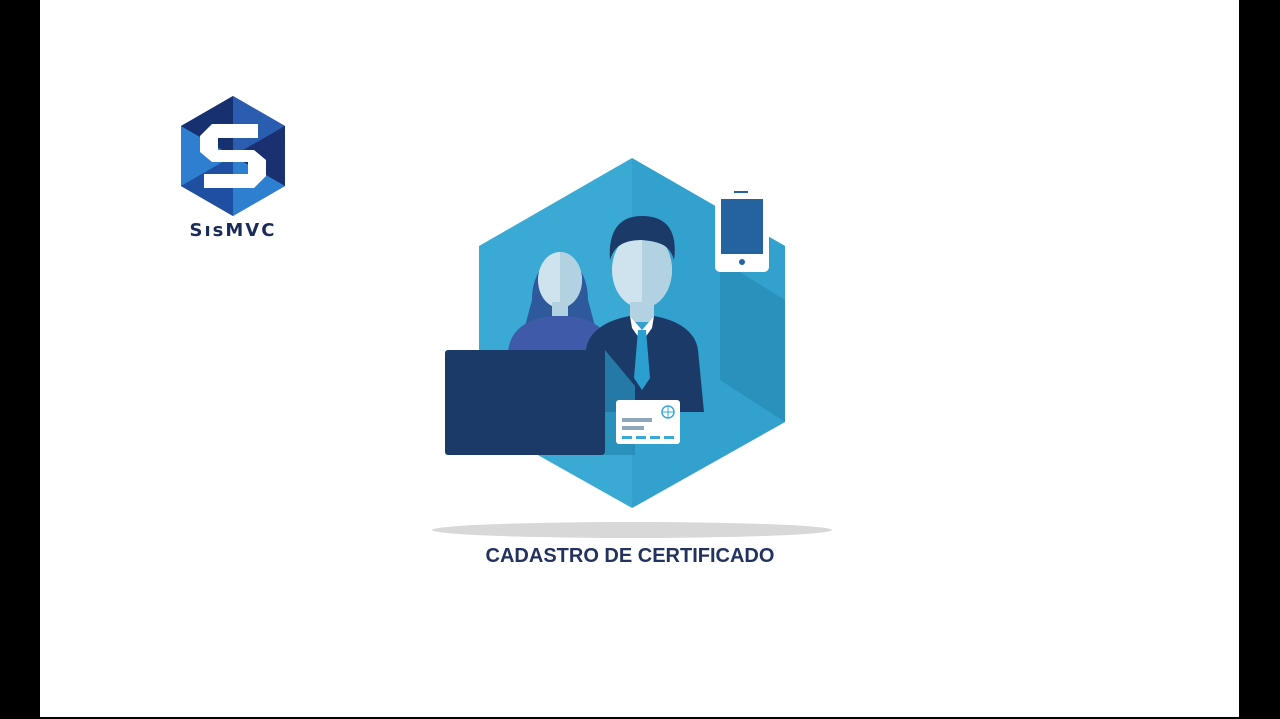 The height and width of the screenshot is (719, 1280). Describe the element at coordinates (742, 229) in the screenshot. I see `smartphone-icon` at that location.